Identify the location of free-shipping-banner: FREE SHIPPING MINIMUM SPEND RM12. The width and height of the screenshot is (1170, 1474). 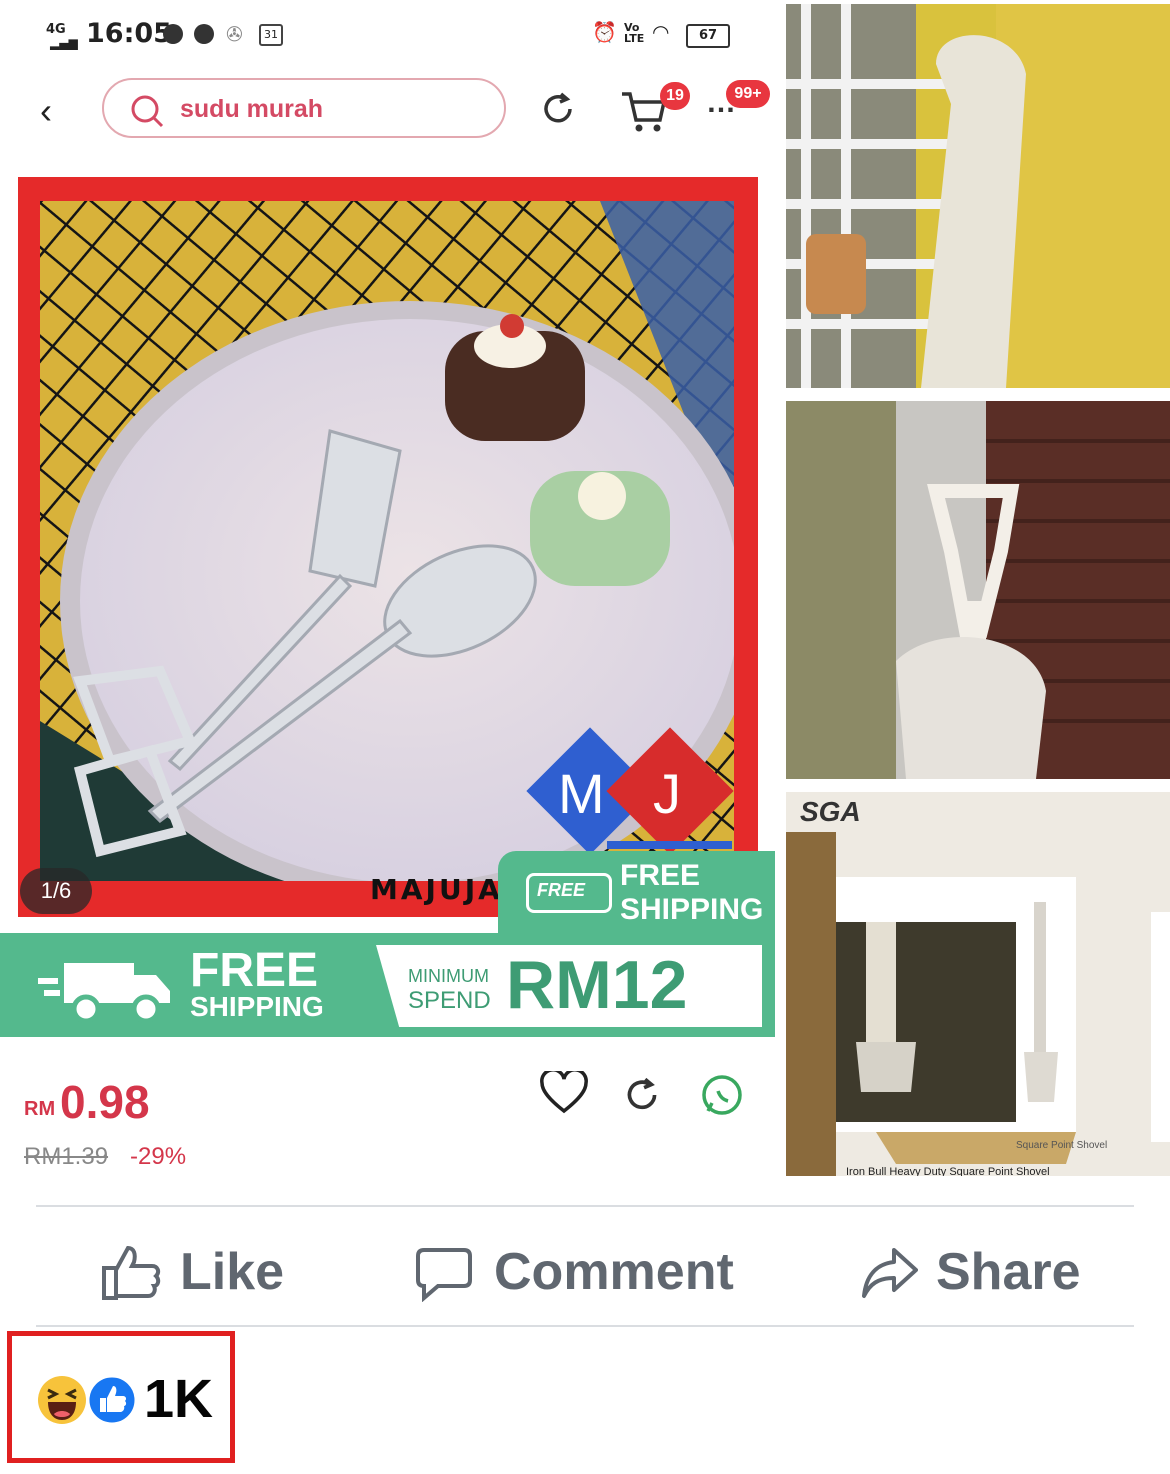
(387, 985).